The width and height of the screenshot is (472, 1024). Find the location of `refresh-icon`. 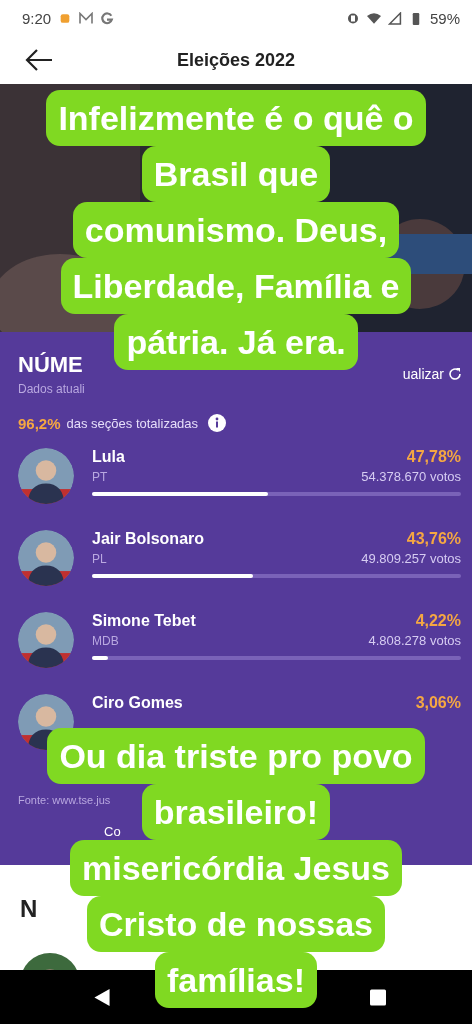

refresh-icon is located at coordinates (455, 374).